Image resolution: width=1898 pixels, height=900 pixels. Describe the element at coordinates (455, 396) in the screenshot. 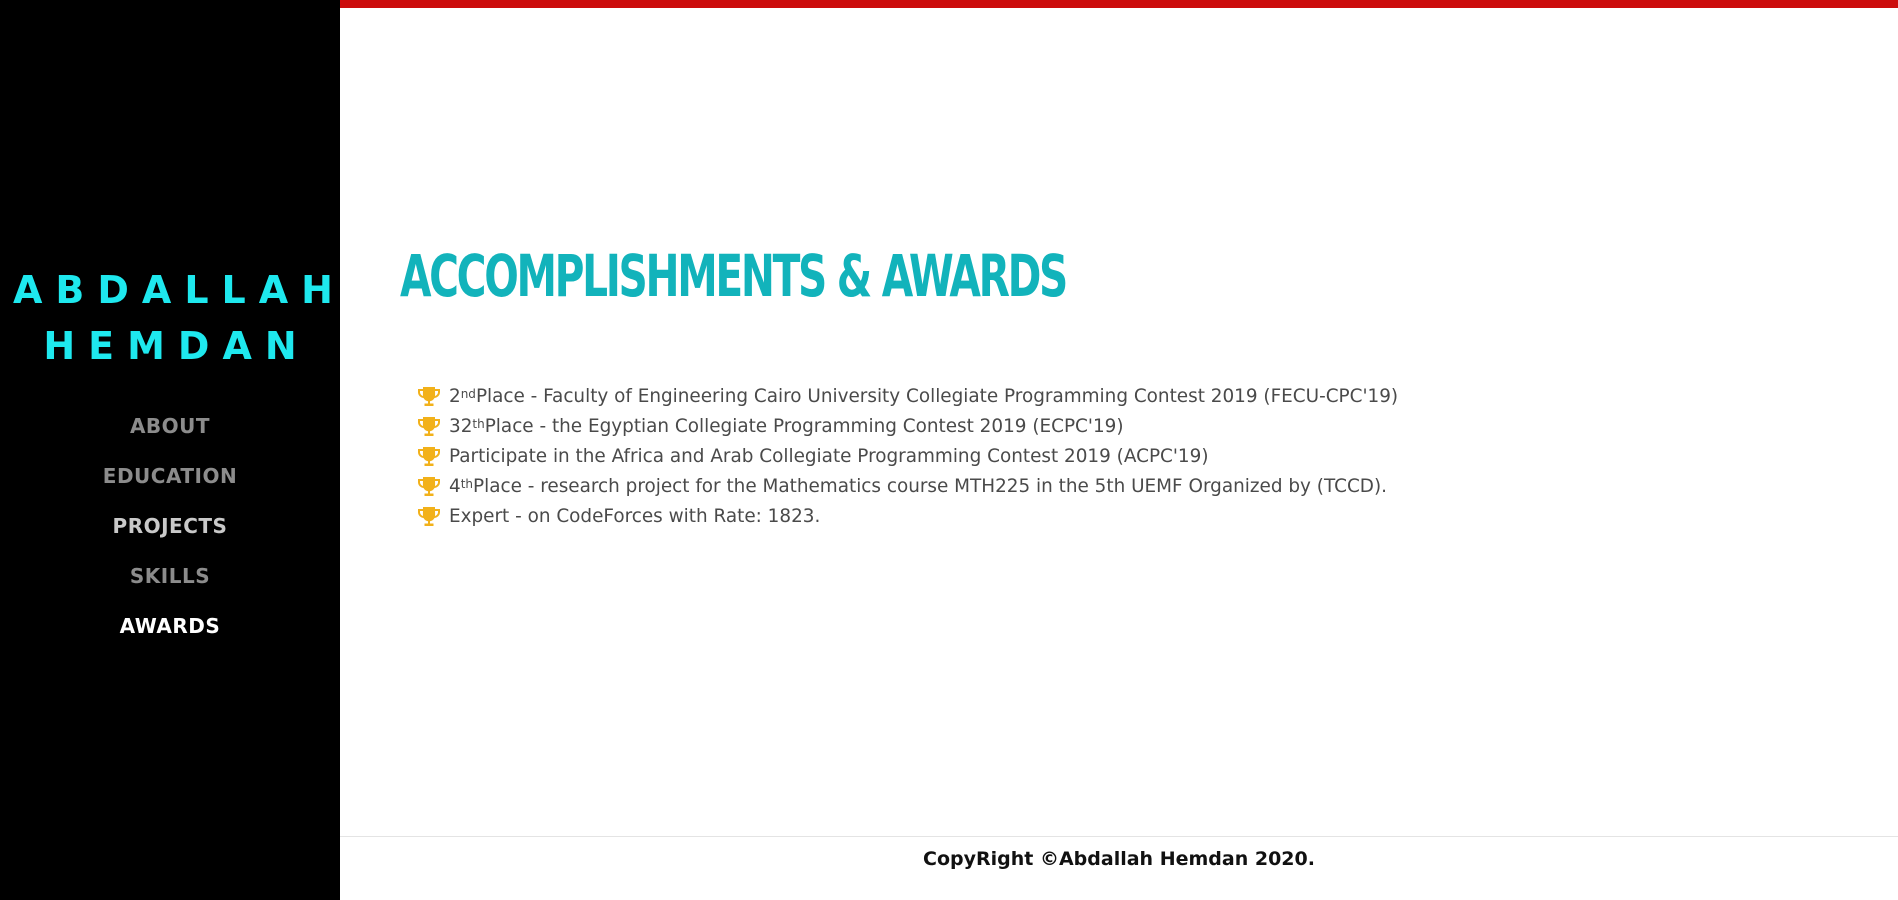

I see `award-rank: 2` at that location.